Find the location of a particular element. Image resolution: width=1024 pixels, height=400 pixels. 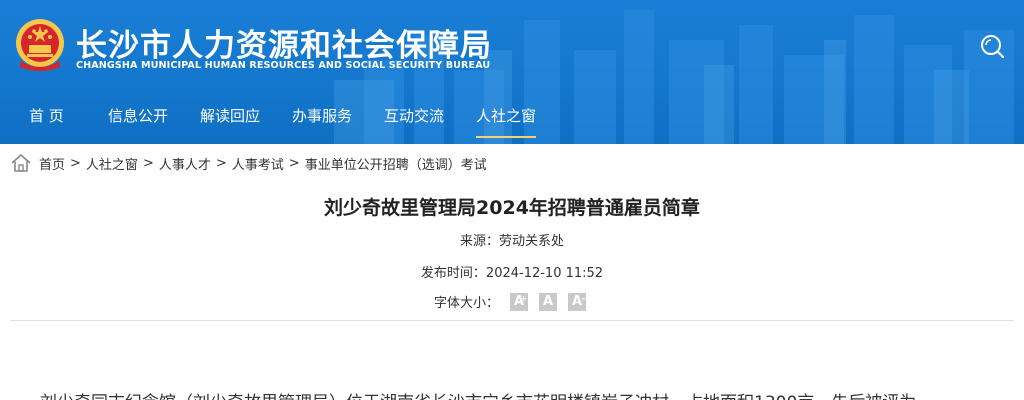

font-size-controls: 字体大小： A + A A- is located at coordinates (510, 301).